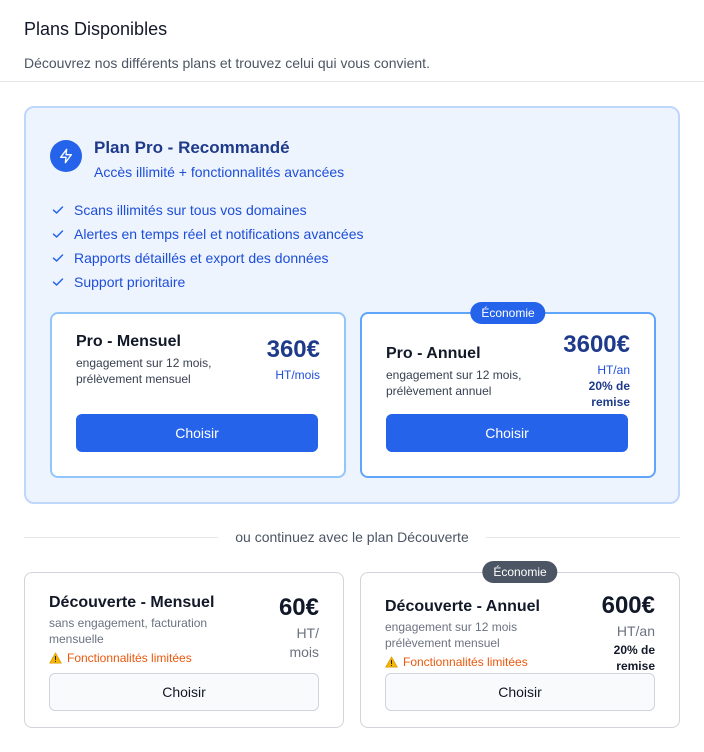 This screenshot has width=704, height=752. What do you see at coordinates (628, 605) in the screenshot?
I see `plan-price: 600€` at bounding box center [628, 605].